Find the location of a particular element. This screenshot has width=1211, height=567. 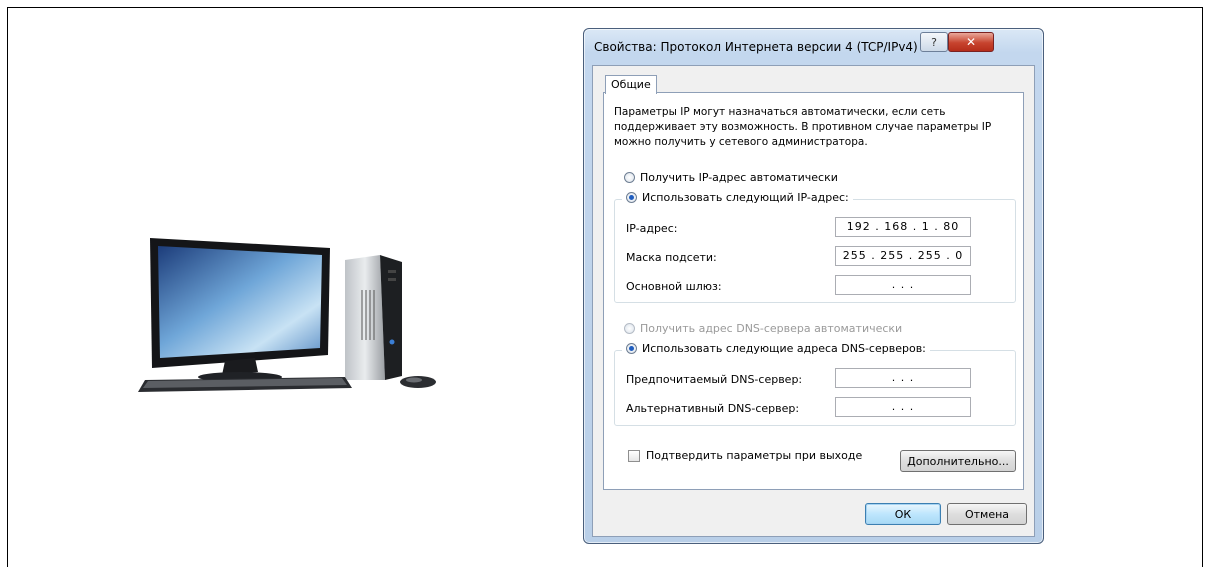

dns-preferred-label: Предпочитаемый DNS-сервер: is located at coordinates (714, 379).